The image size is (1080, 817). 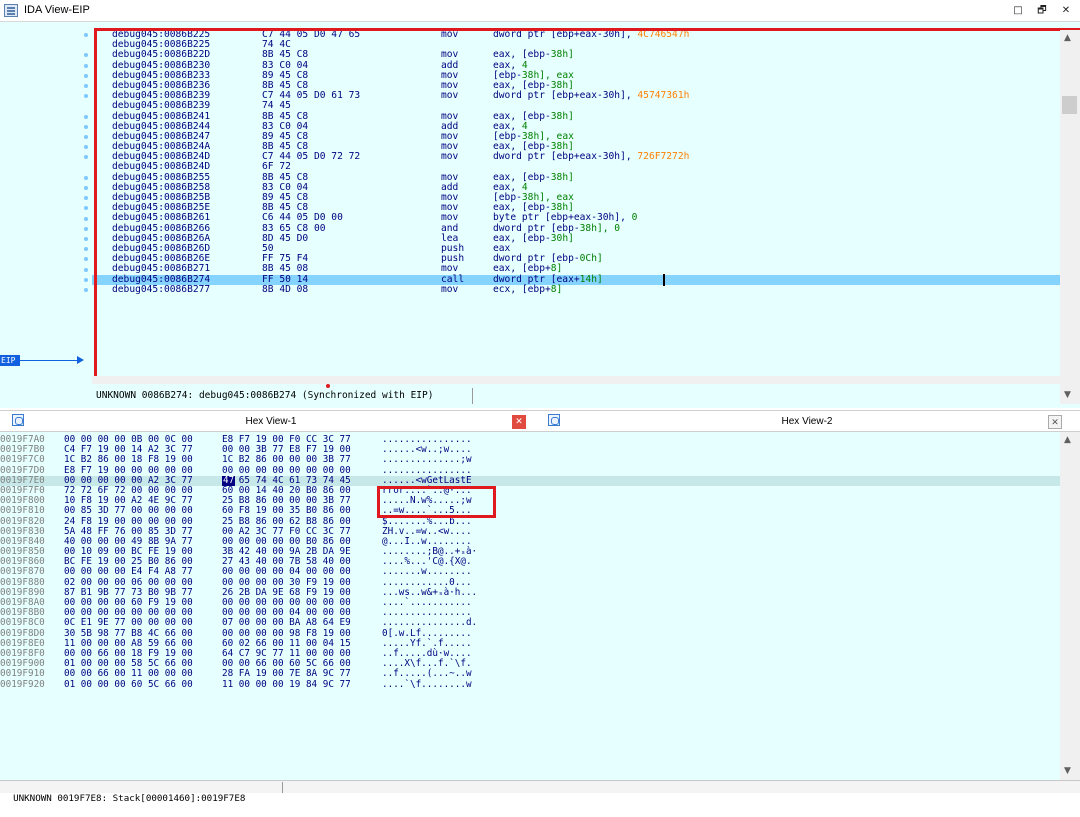 What do you see at coordinates (1070, 606) in the screenshot?
I see `hex-vscrollbar: ▲ ▼` at bounding box center [1070, 606].